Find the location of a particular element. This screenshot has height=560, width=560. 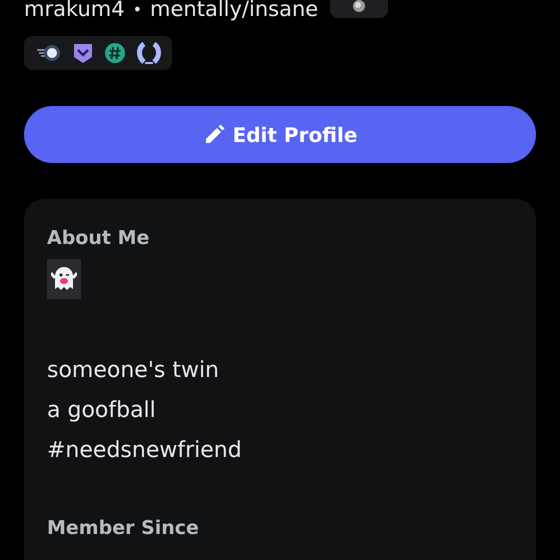

bio-line: #needsnewfriend is located at coordinates (145, 451).